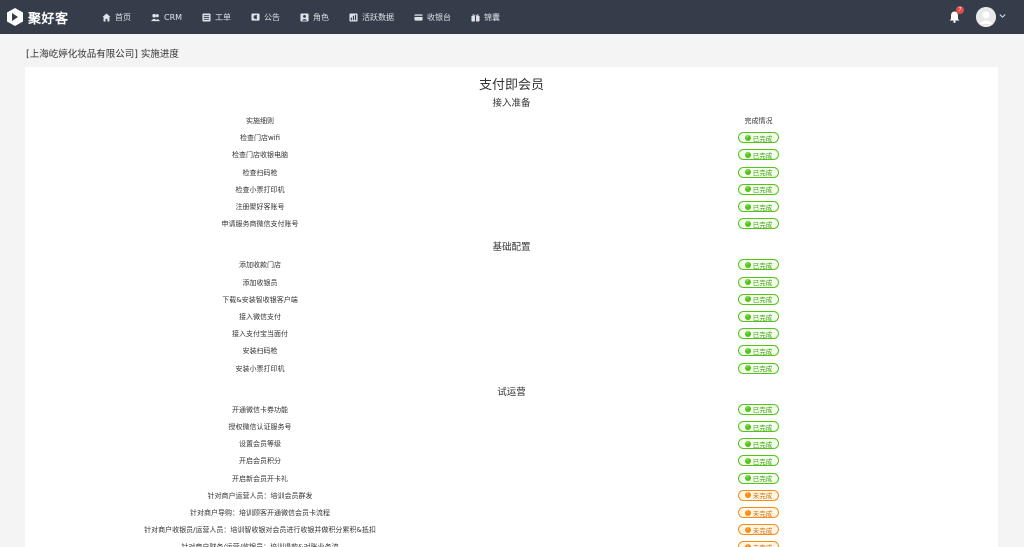  I want to click on table-row: 开启会员积分 ✓ 已完成, so click(511, 461).